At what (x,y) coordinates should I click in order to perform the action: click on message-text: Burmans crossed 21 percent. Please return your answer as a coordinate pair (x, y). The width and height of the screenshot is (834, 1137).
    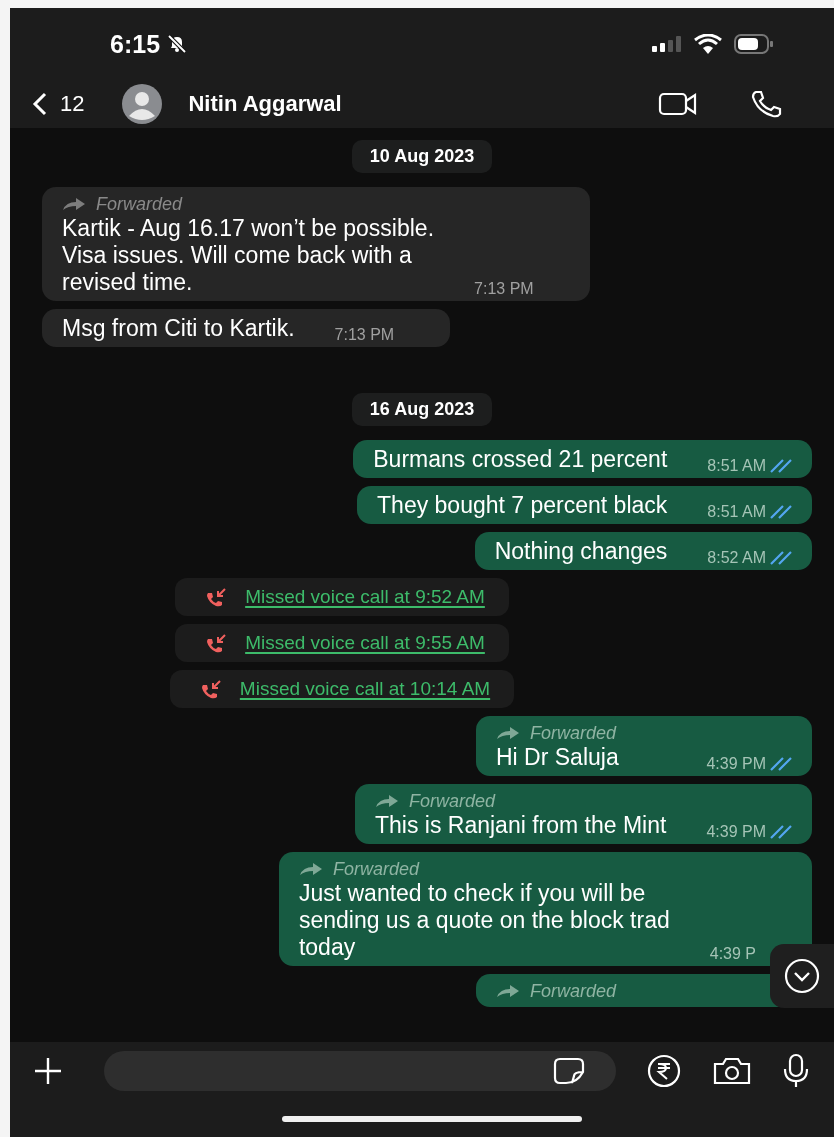
    Looking at the image, I should click on (520, 459).